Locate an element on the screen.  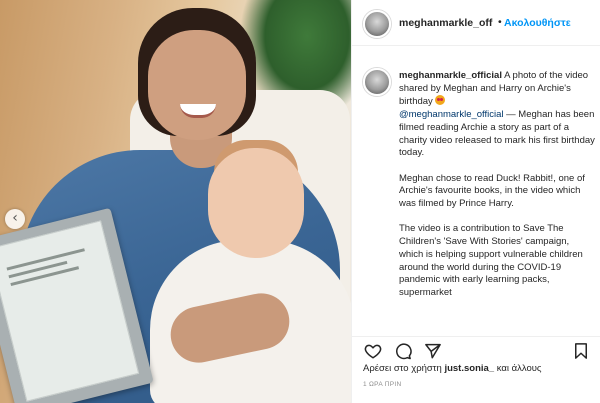
comment-icon is located at coordinates (403, 351).